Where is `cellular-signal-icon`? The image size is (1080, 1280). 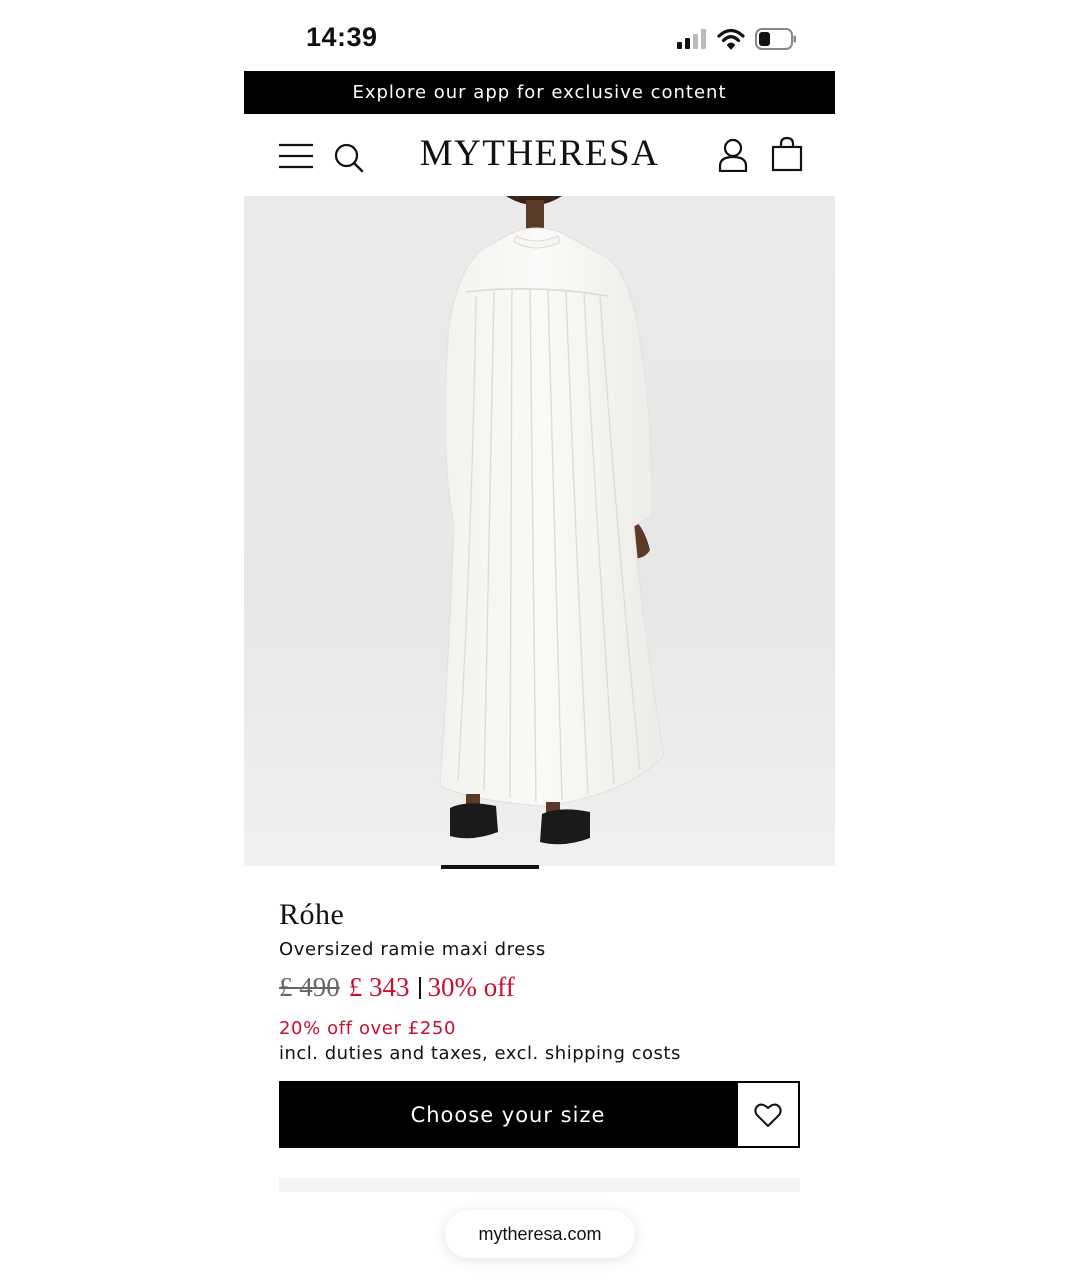
cellular-signal-icon is located at coordinates (691, 39).